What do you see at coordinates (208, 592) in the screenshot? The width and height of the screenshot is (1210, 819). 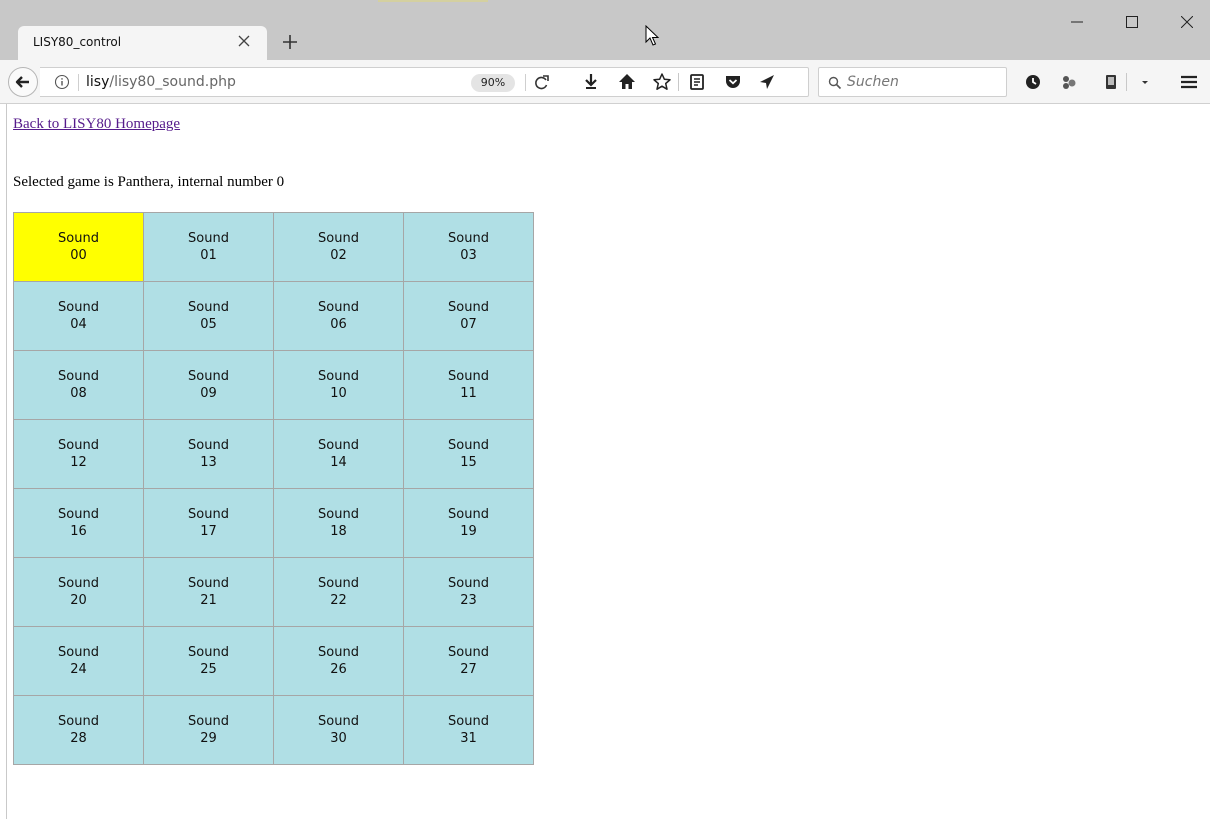 I see `sound-button: Sound 21` at bounding box center [208, 592].